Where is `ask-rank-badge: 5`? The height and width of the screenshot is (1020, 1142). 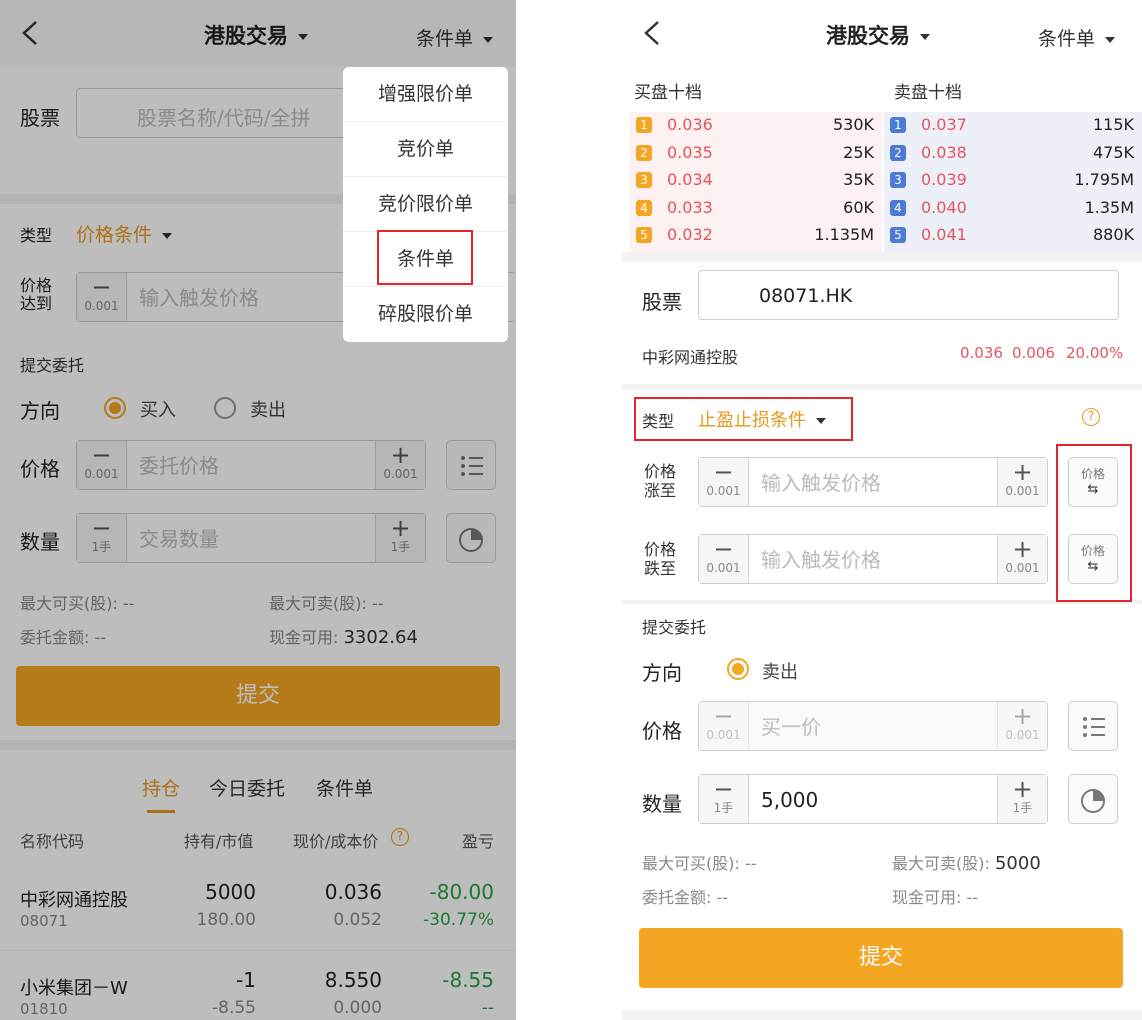
ask-rank-badge: 5 is located at coordinates (898, 235).